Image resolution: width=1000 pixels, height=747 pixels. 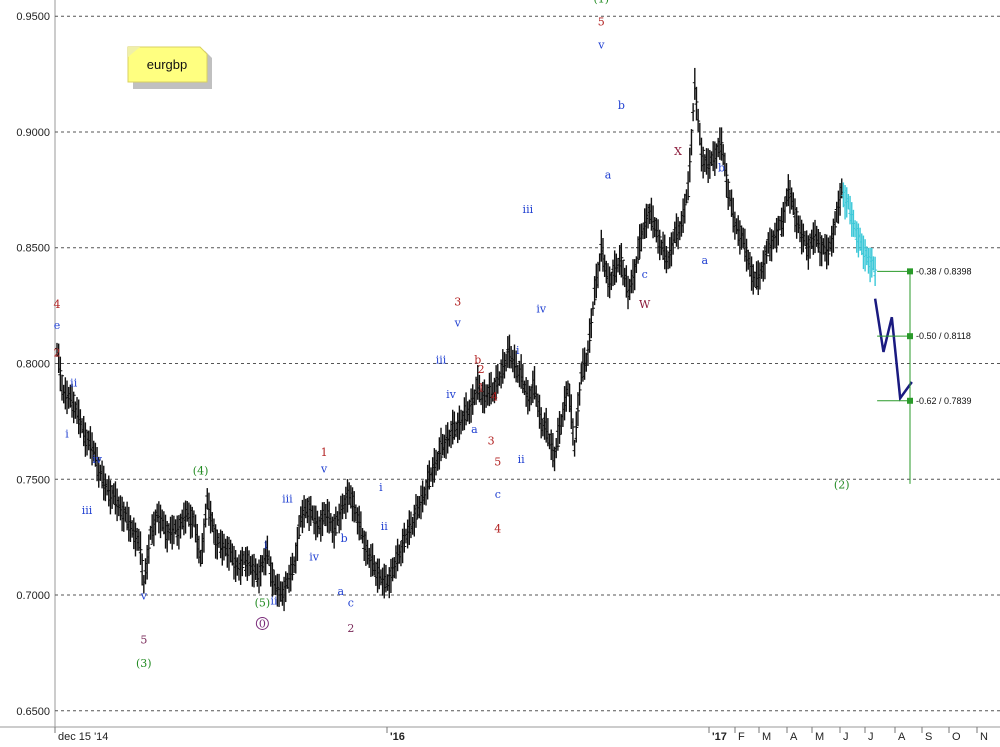 I want to click on wave-label: (5), so click(x=263, y=603).